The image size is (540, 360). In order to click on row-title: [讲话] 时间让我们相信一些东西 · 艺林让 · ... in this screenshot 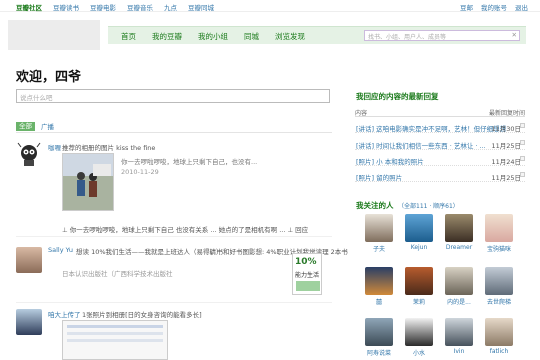, I will do `click(421, 145)`.